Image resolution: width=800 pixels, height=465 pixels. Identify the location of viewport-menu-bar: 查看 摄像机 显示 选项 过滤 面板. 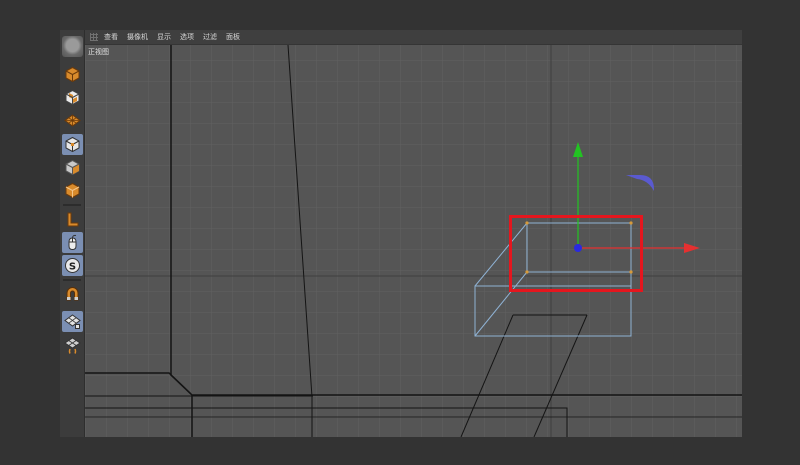
(413, 37).